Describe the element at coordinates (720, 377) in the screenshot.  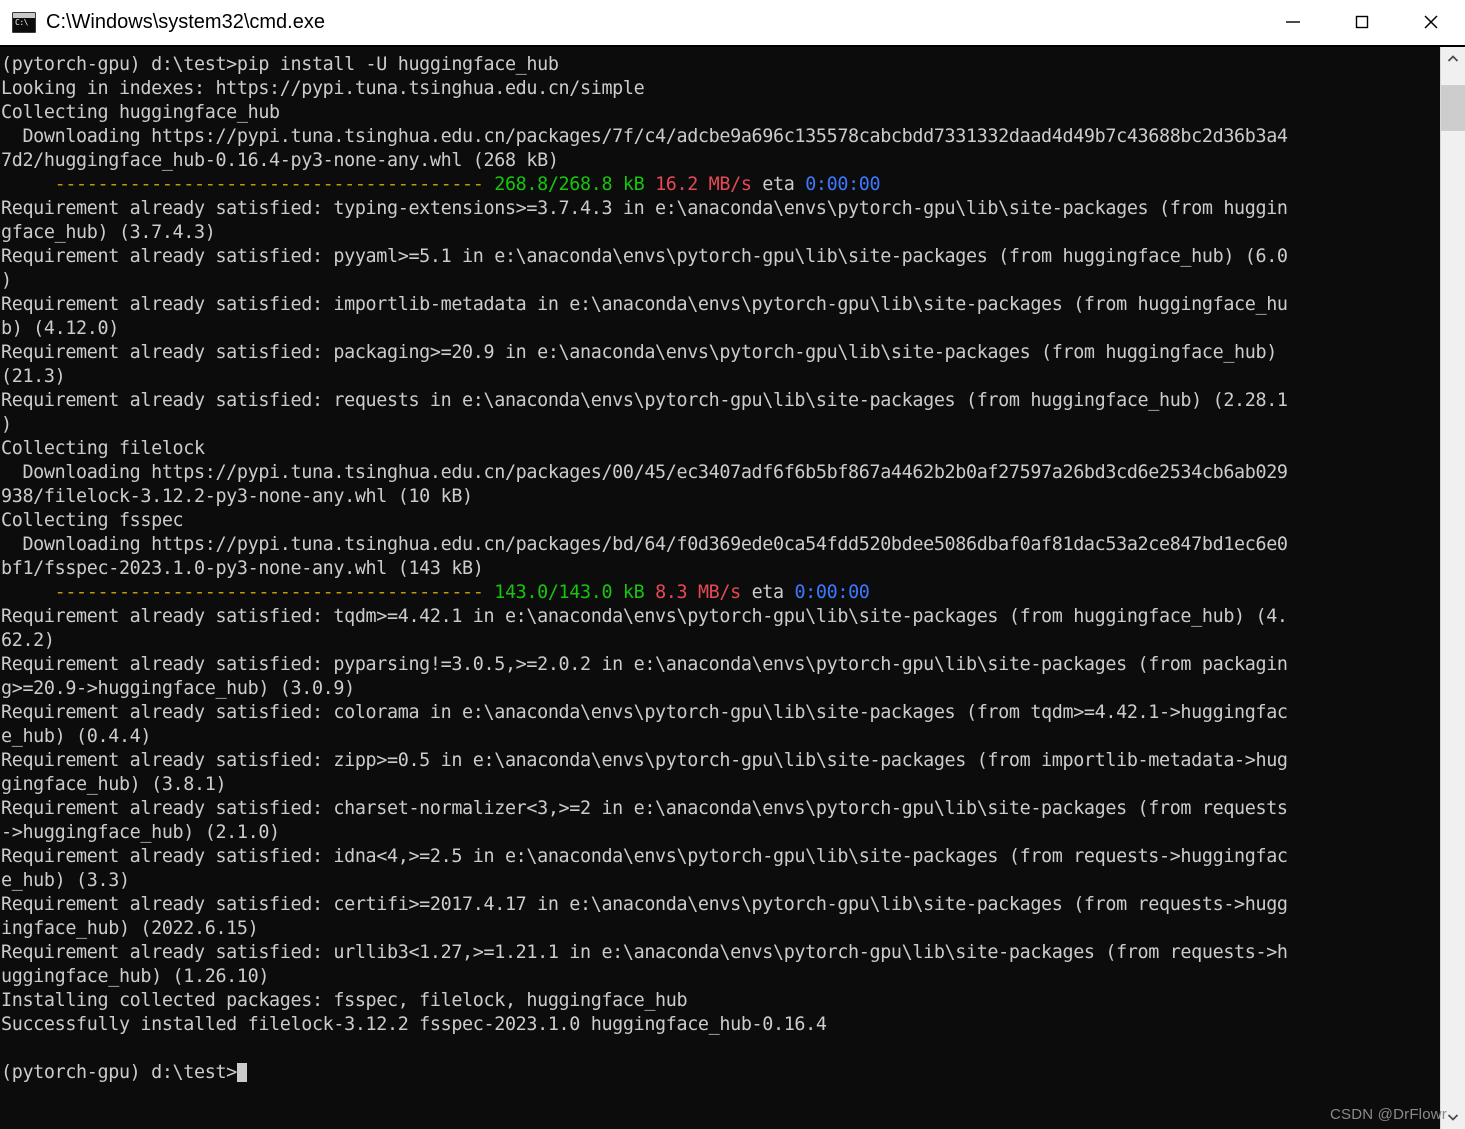
I see `console-line: (21.3)` at that location.